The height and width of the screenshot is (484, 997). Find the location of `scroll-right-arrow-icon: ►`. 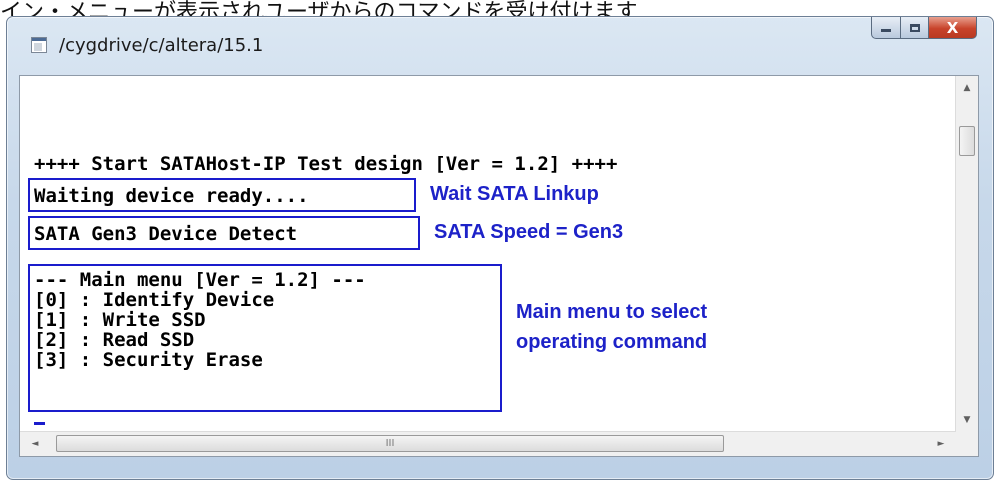

scroll-right-arrow-icon: ► is located at coordinates (941, 444).